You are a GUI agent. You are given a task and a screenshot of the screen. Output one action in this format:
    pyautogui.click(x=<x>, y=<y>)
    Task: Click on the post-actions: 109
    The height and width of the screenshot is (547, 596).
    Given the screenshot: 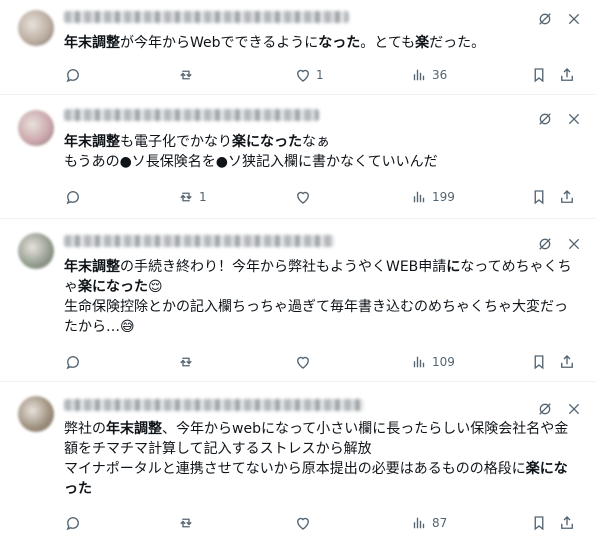 What is the action you would take?
    pyautogui.click(x=321, y=362)
    